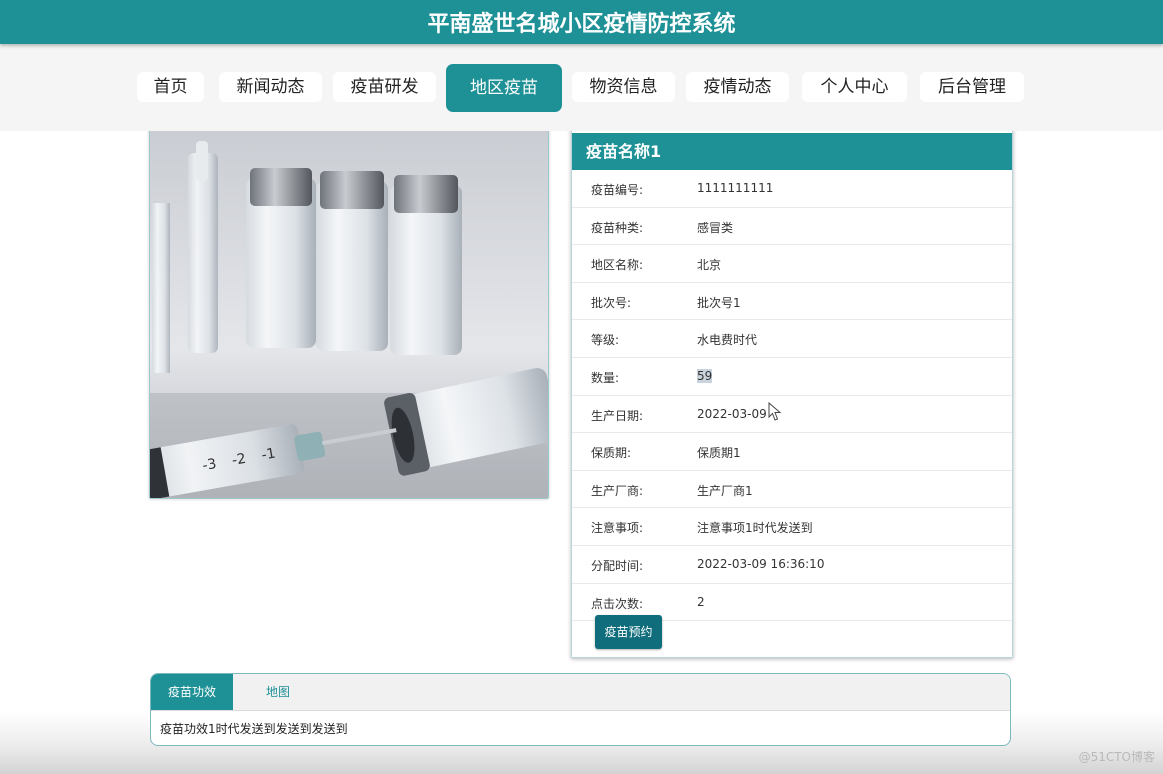 The width and height of the screenshot is (1163, 774). Describe the element at coordinates (761, 563) in the screenshot. I see `detail-value: 2022-03-09 16:36:10` at that location.